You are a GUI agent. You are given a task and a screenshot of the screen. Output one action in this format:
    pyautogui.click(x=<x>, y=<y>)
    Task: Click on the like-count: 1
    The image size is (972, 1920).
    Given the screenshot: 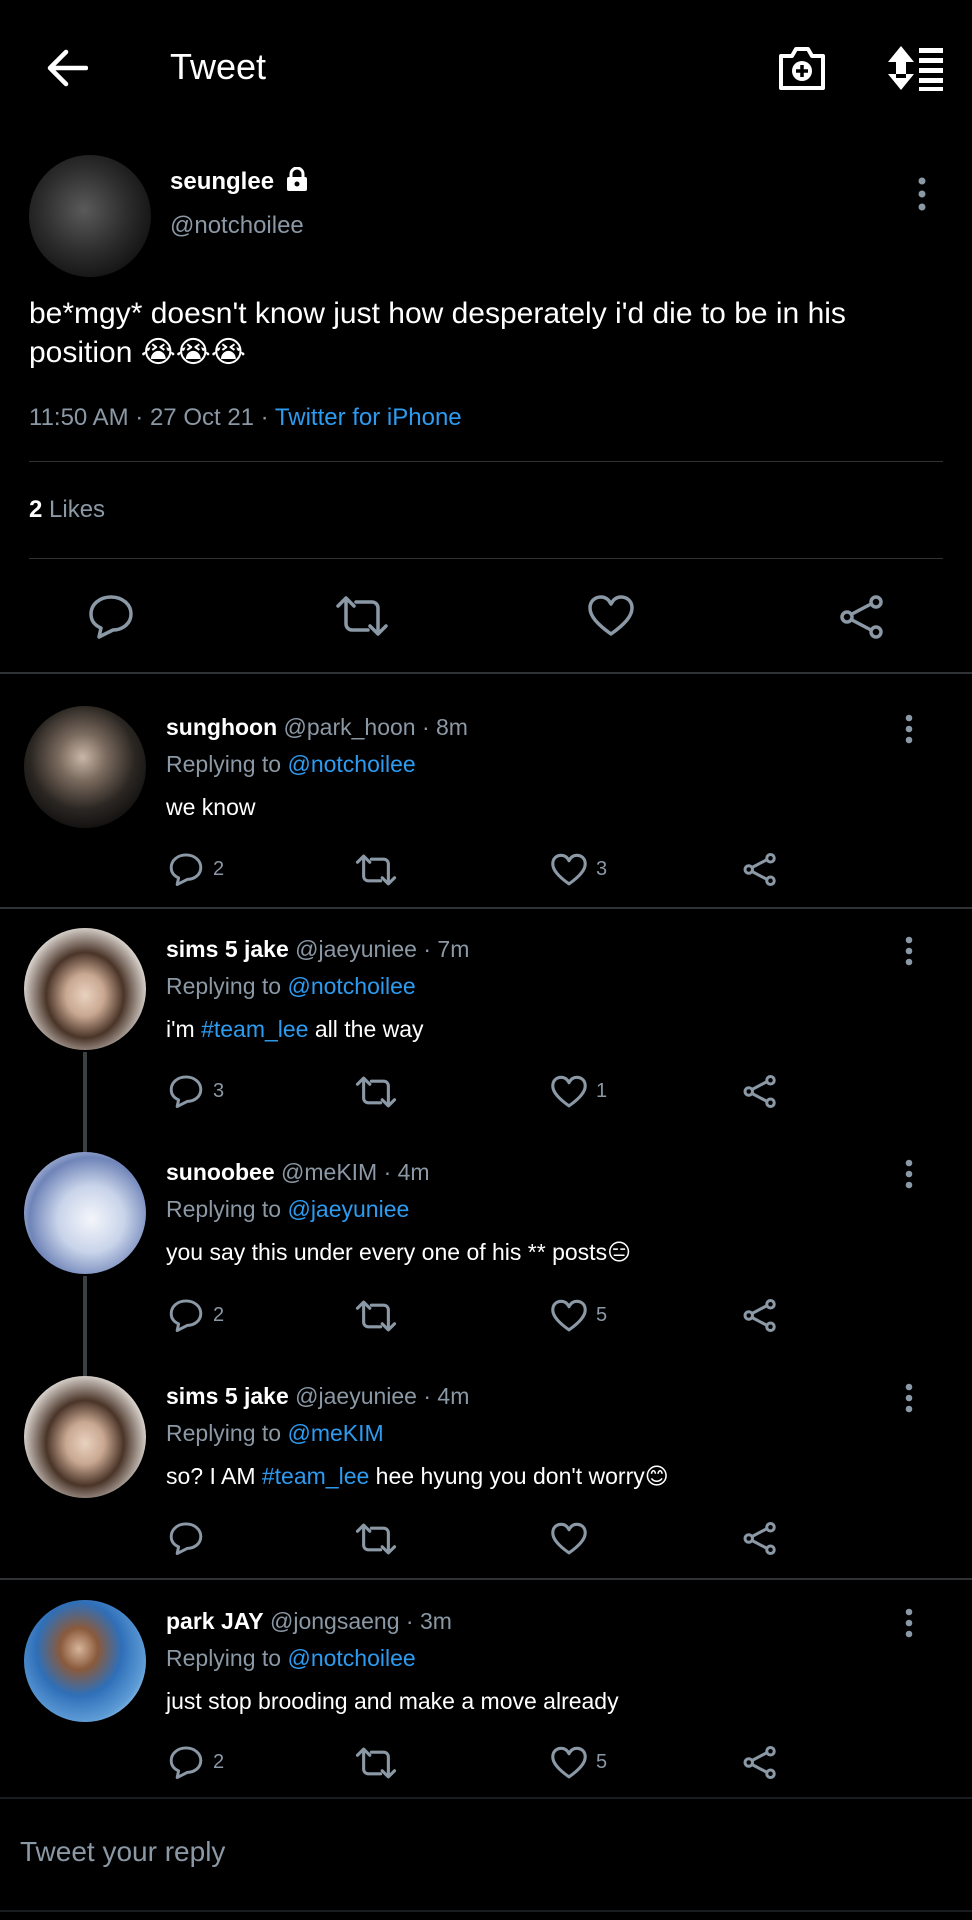 What is the action you would take?
    pyautogui.click(x=602, y=1091)
    